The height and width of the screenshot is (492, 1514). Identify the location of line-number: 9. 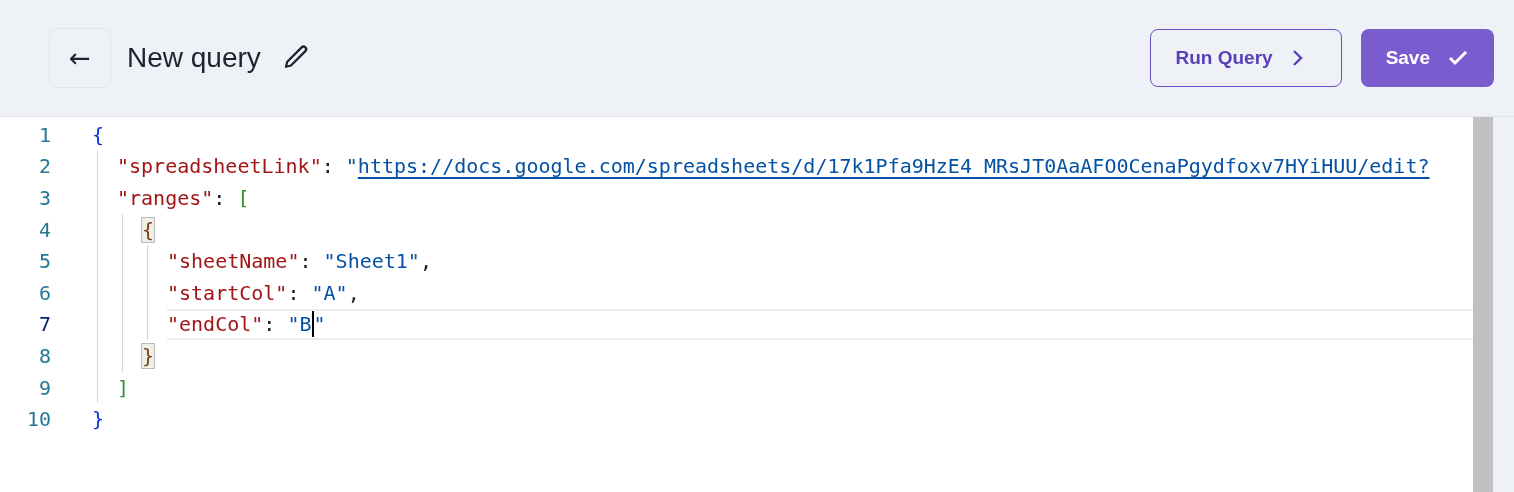
(44, 387).